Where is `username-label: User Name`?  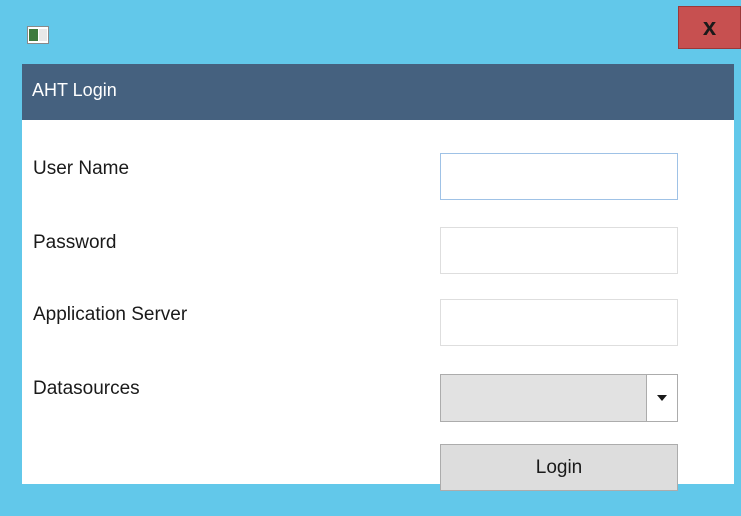
username-label: User Name is located at coordinates (81, 168).